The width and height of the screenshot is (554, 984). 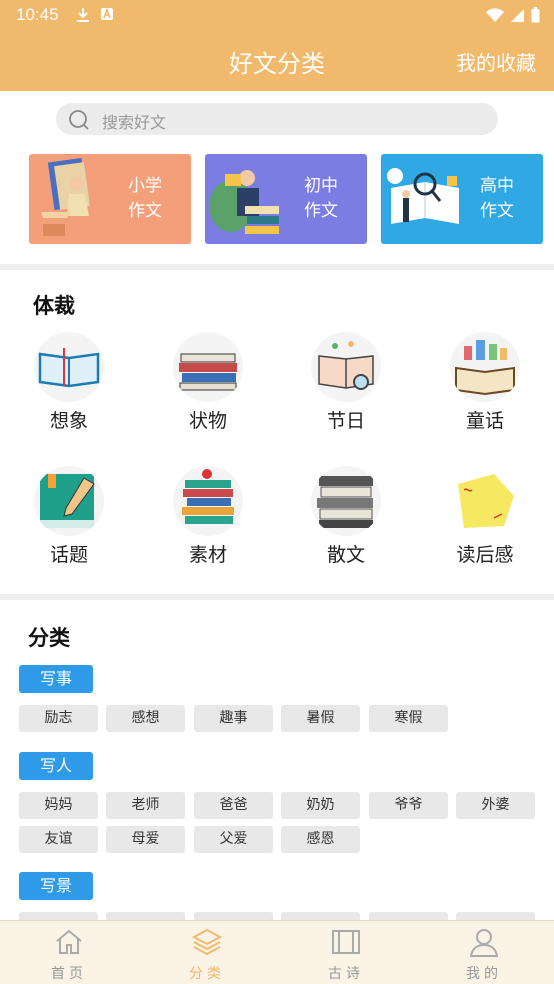 I want to click on tab-label: 我的, so click(x=484, y=974).